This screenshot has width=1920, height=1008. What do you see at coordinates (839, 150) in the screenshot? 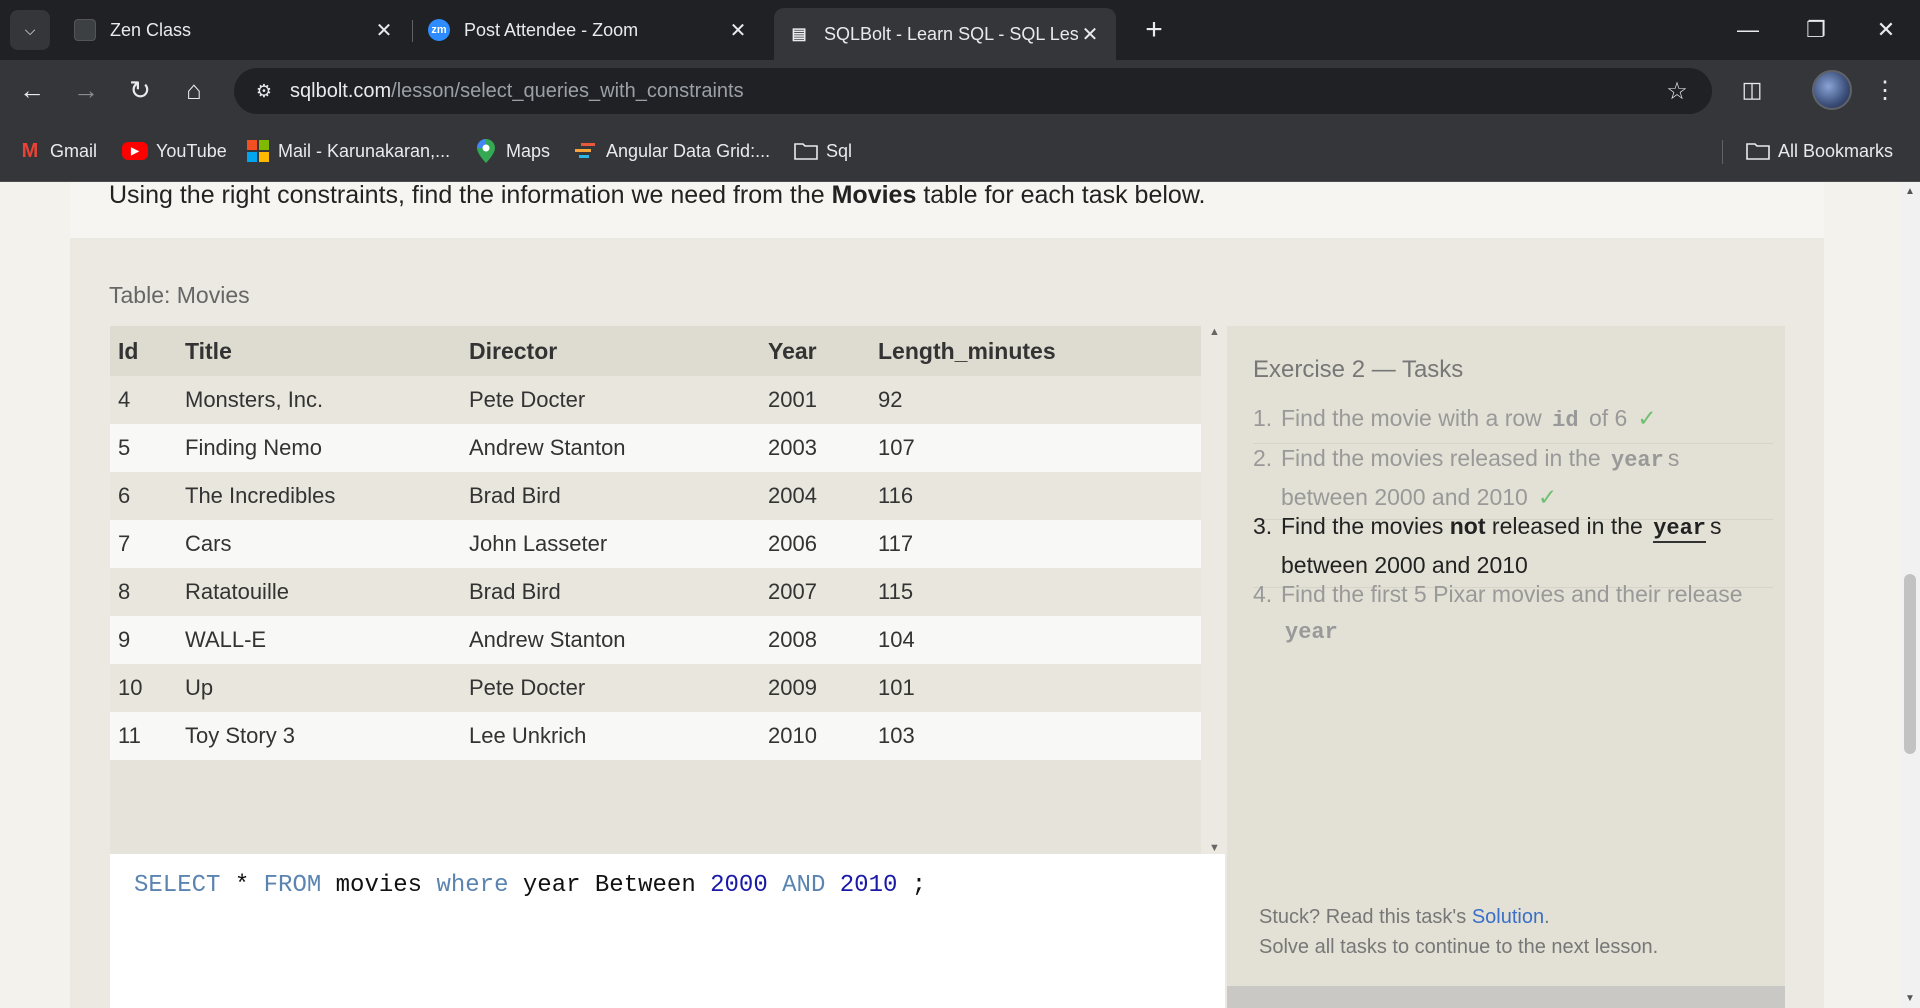
I see `bookmark-label: Sql` at bounding box center [839, 150].